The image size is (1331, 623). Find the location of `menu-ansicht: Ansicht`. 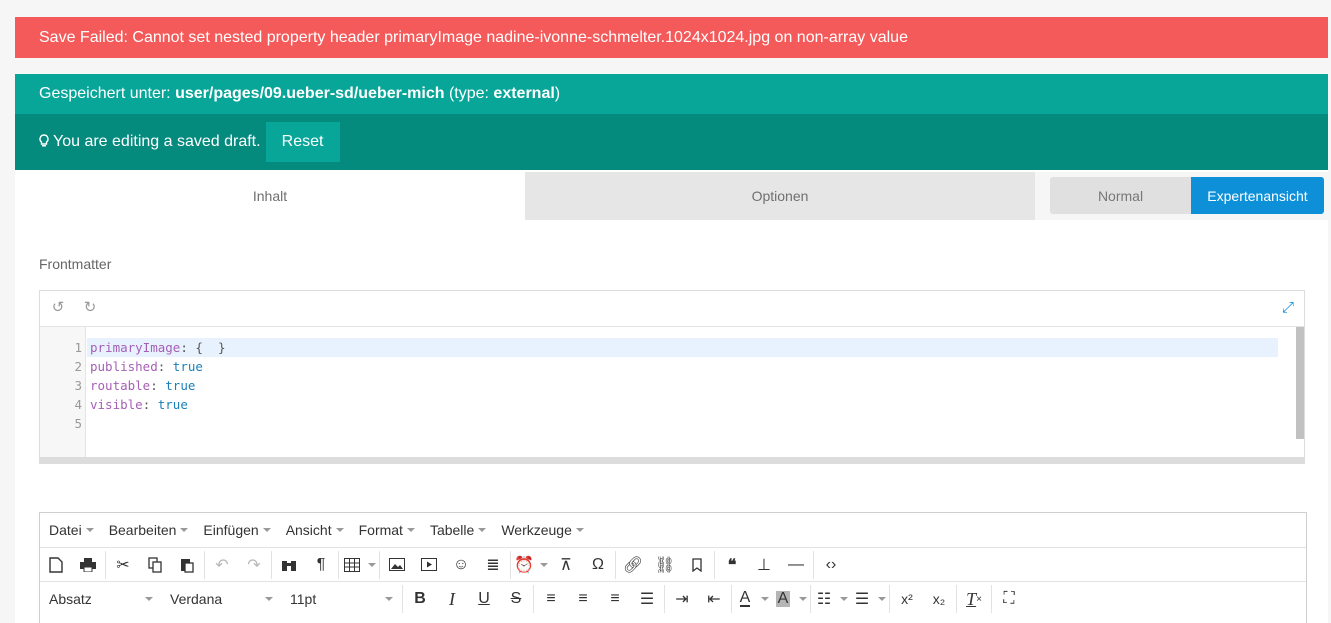

menu-ansicht: Ansicht is located at coordinates (315, 530).